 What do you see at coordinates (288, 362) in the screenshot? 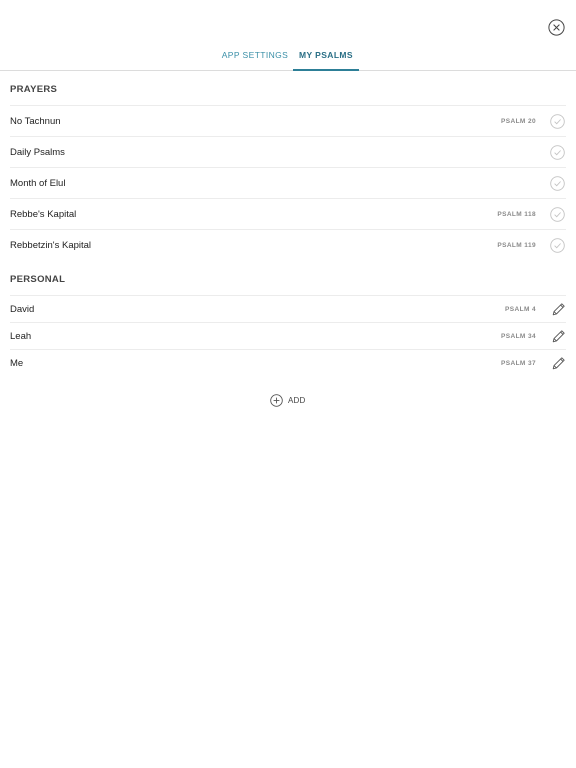
I see `personal-row-me: Me PSALM 37` at bounding box center [288, 362].